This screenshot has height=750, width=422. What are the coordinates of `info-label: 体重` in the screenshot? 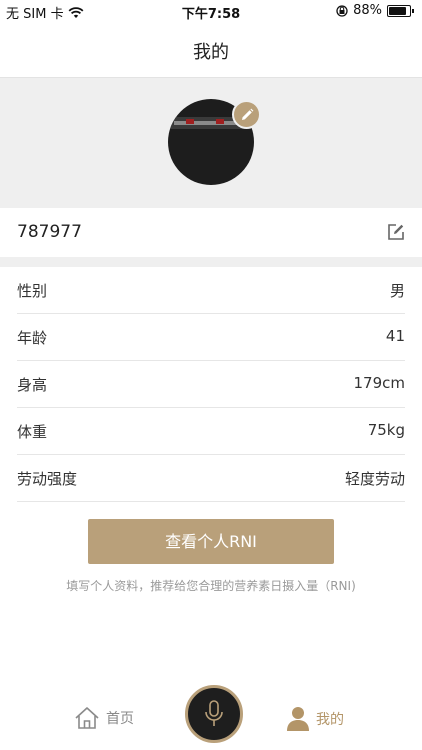 It's located at (32, 432).